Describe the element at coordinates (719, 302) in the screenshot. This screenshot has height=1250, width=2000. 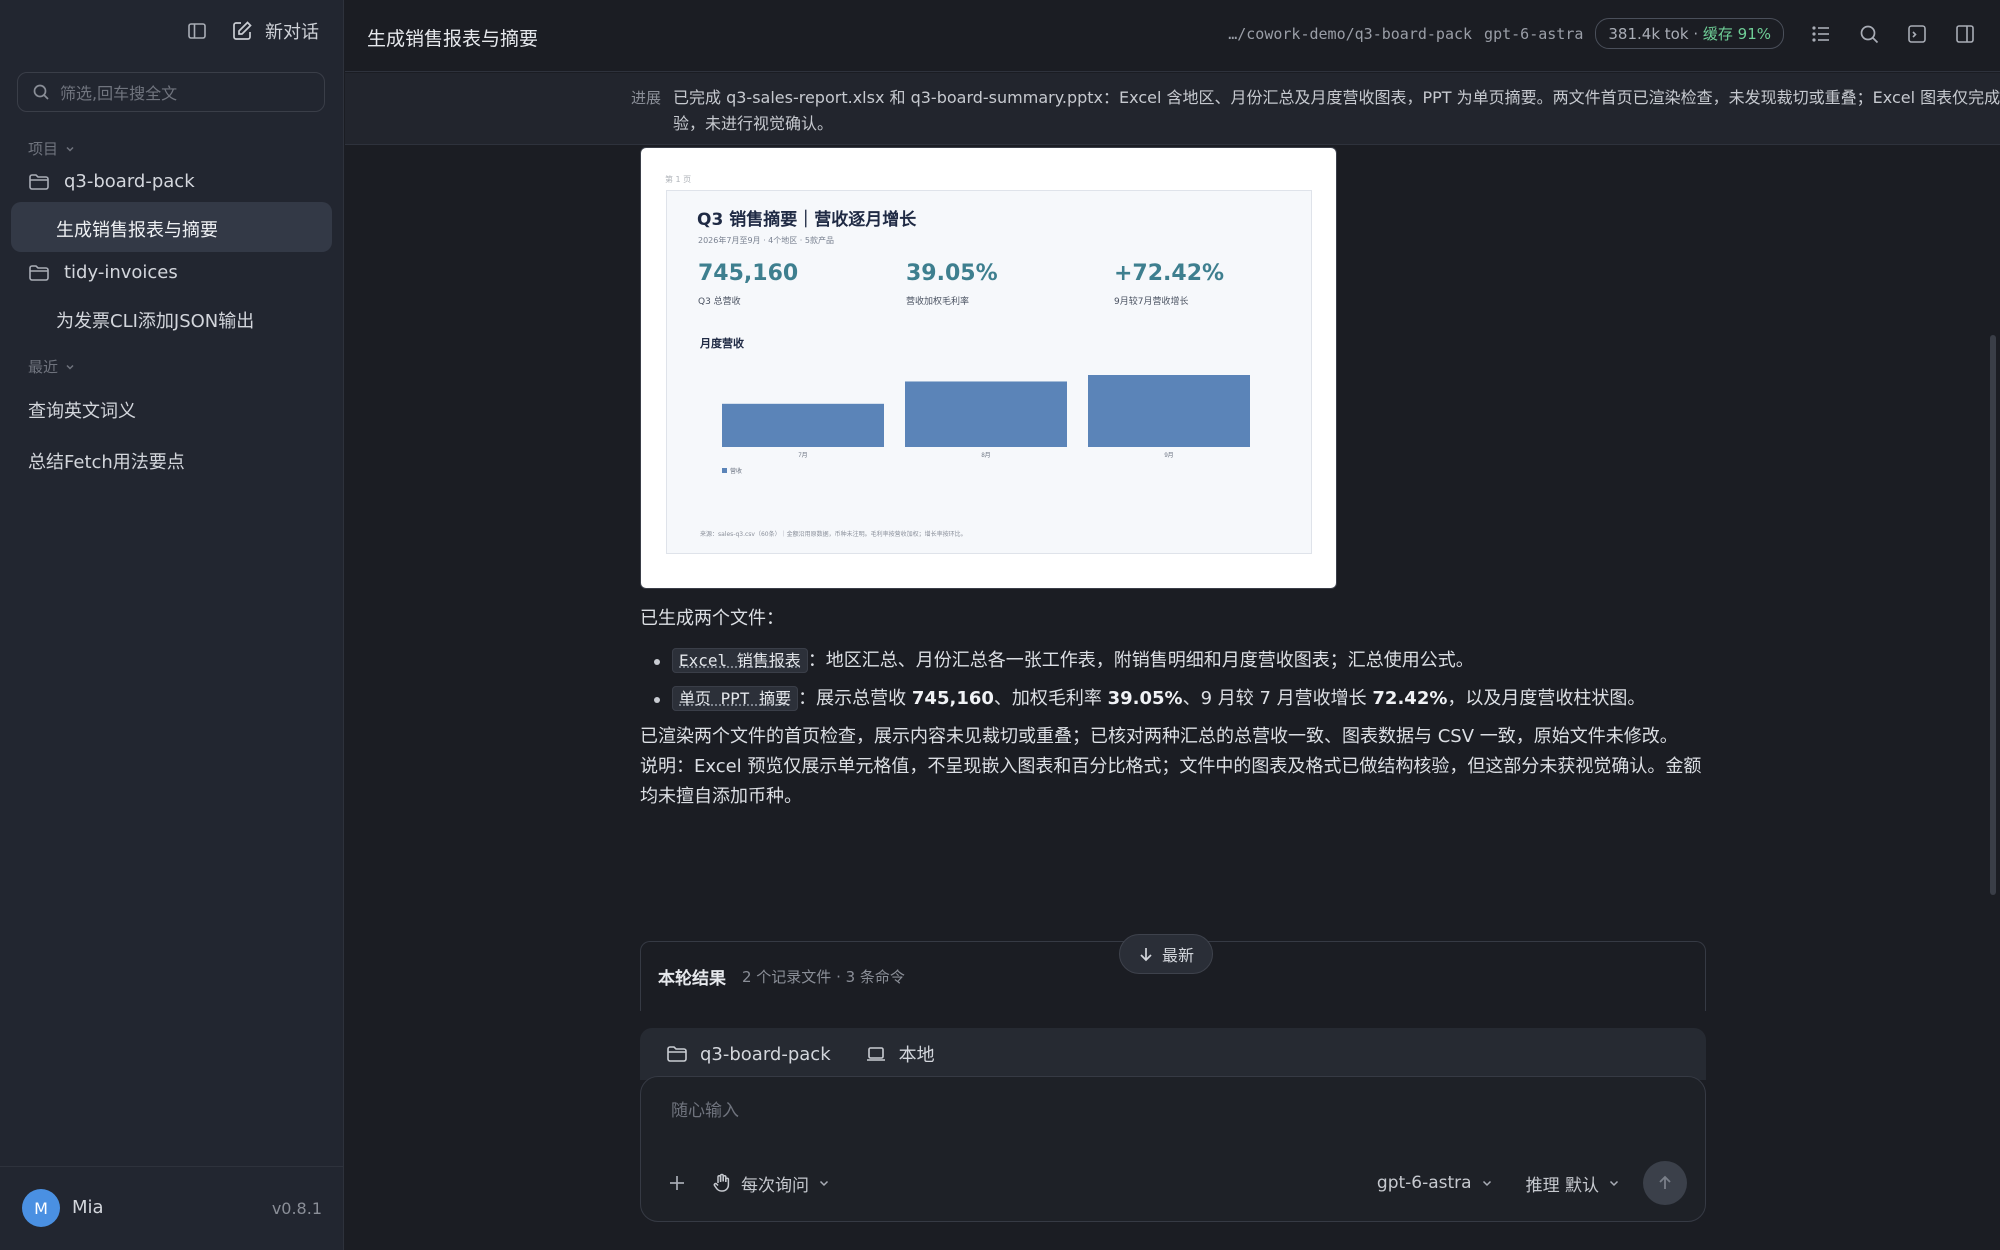
I see `kpi-label: Q3 总营收` at that location.